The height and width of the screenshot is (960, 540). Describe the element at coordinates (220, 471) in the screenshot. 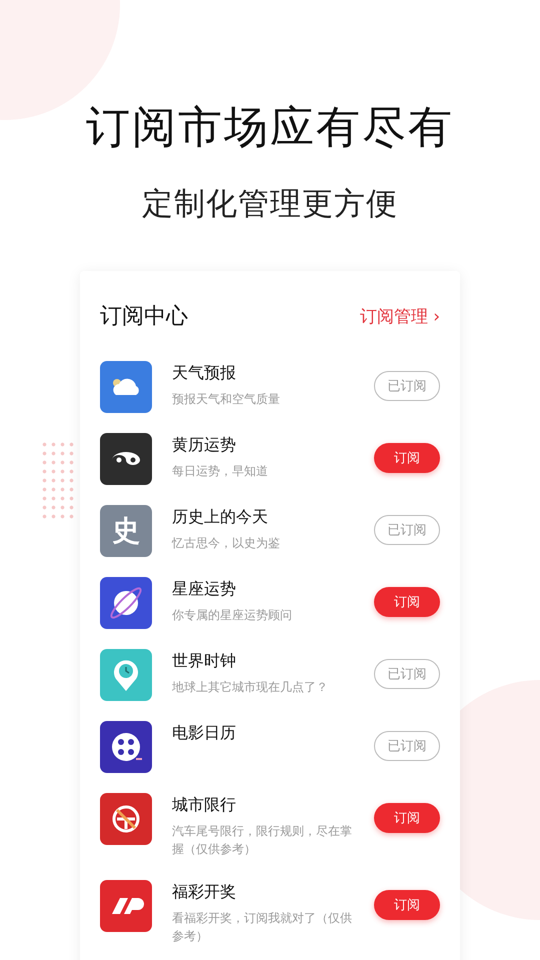

I see `item-description: 每日运势，早知道` at that location.